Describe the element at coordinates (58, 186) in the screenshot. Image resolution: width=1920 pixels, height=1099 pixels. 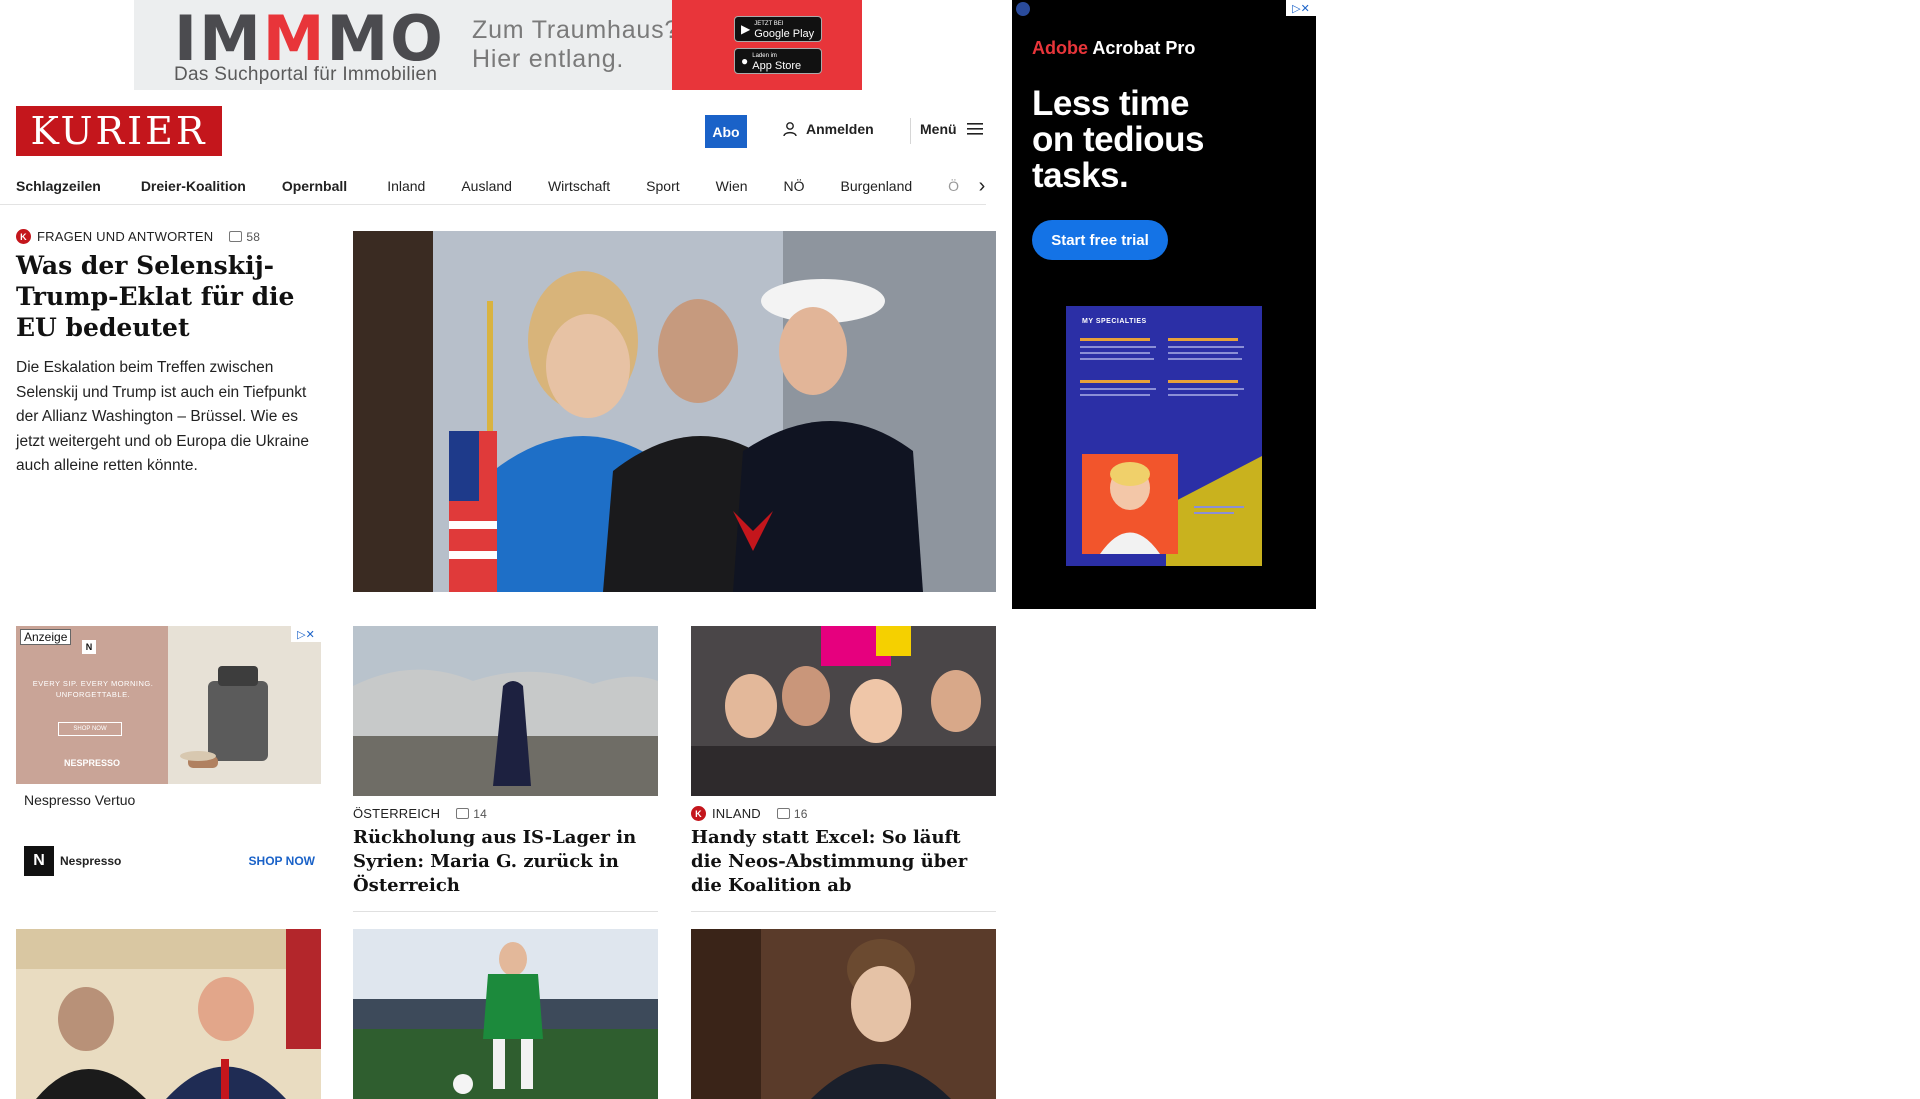
I see `nav-item-schlagzeilen: Schlagzeilen` at that location.